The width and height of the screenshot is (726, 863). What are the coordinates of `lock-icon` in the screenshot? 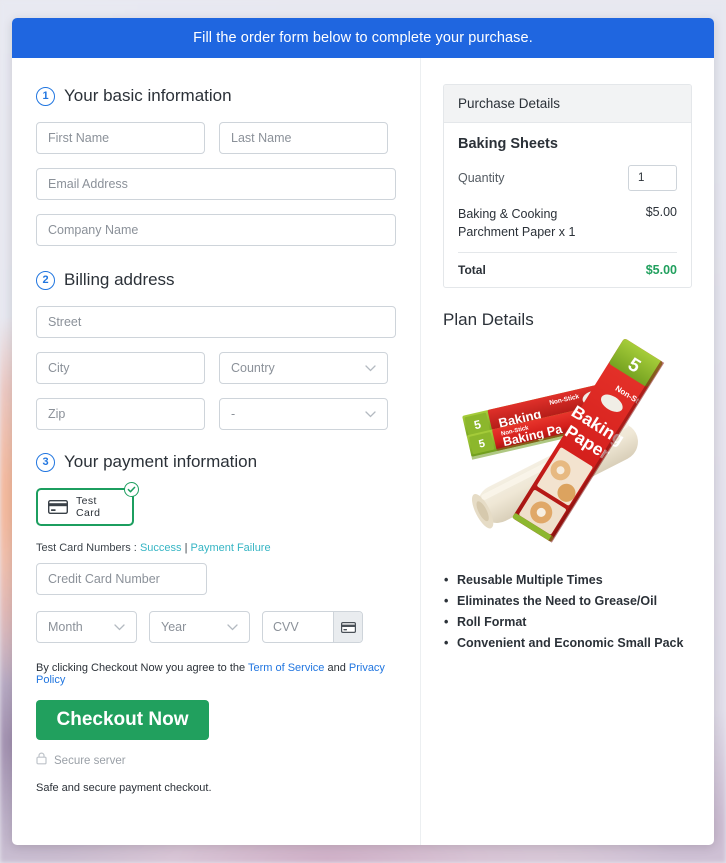 It's located at (41, 761).